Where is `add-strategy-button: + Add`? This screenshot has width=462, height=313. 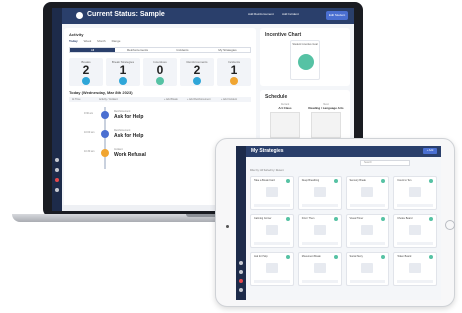 add-strategy-button: + Add is located at coordinates (430, 151).